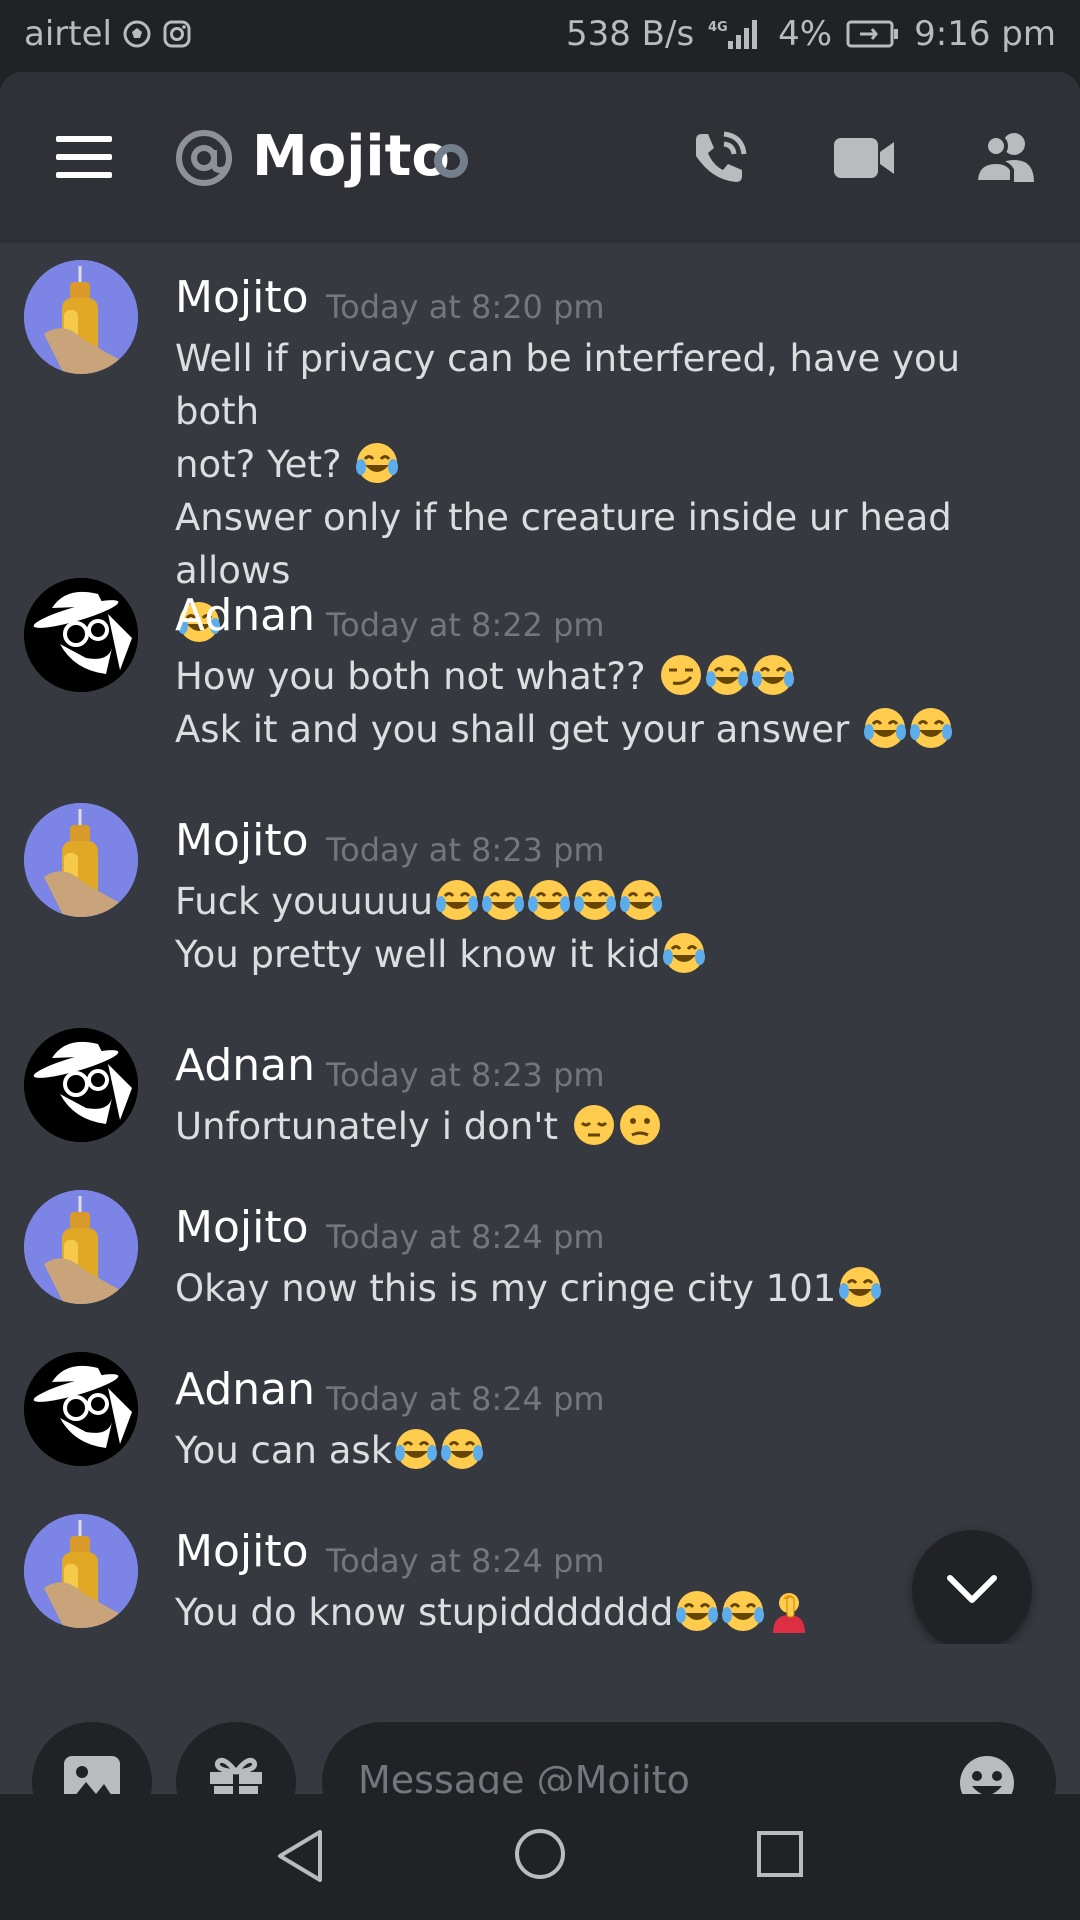  What do you see at coordinates (987, 1774) in the screenshot?
I see `emoji-icon` at bounding box center [987, 1774].